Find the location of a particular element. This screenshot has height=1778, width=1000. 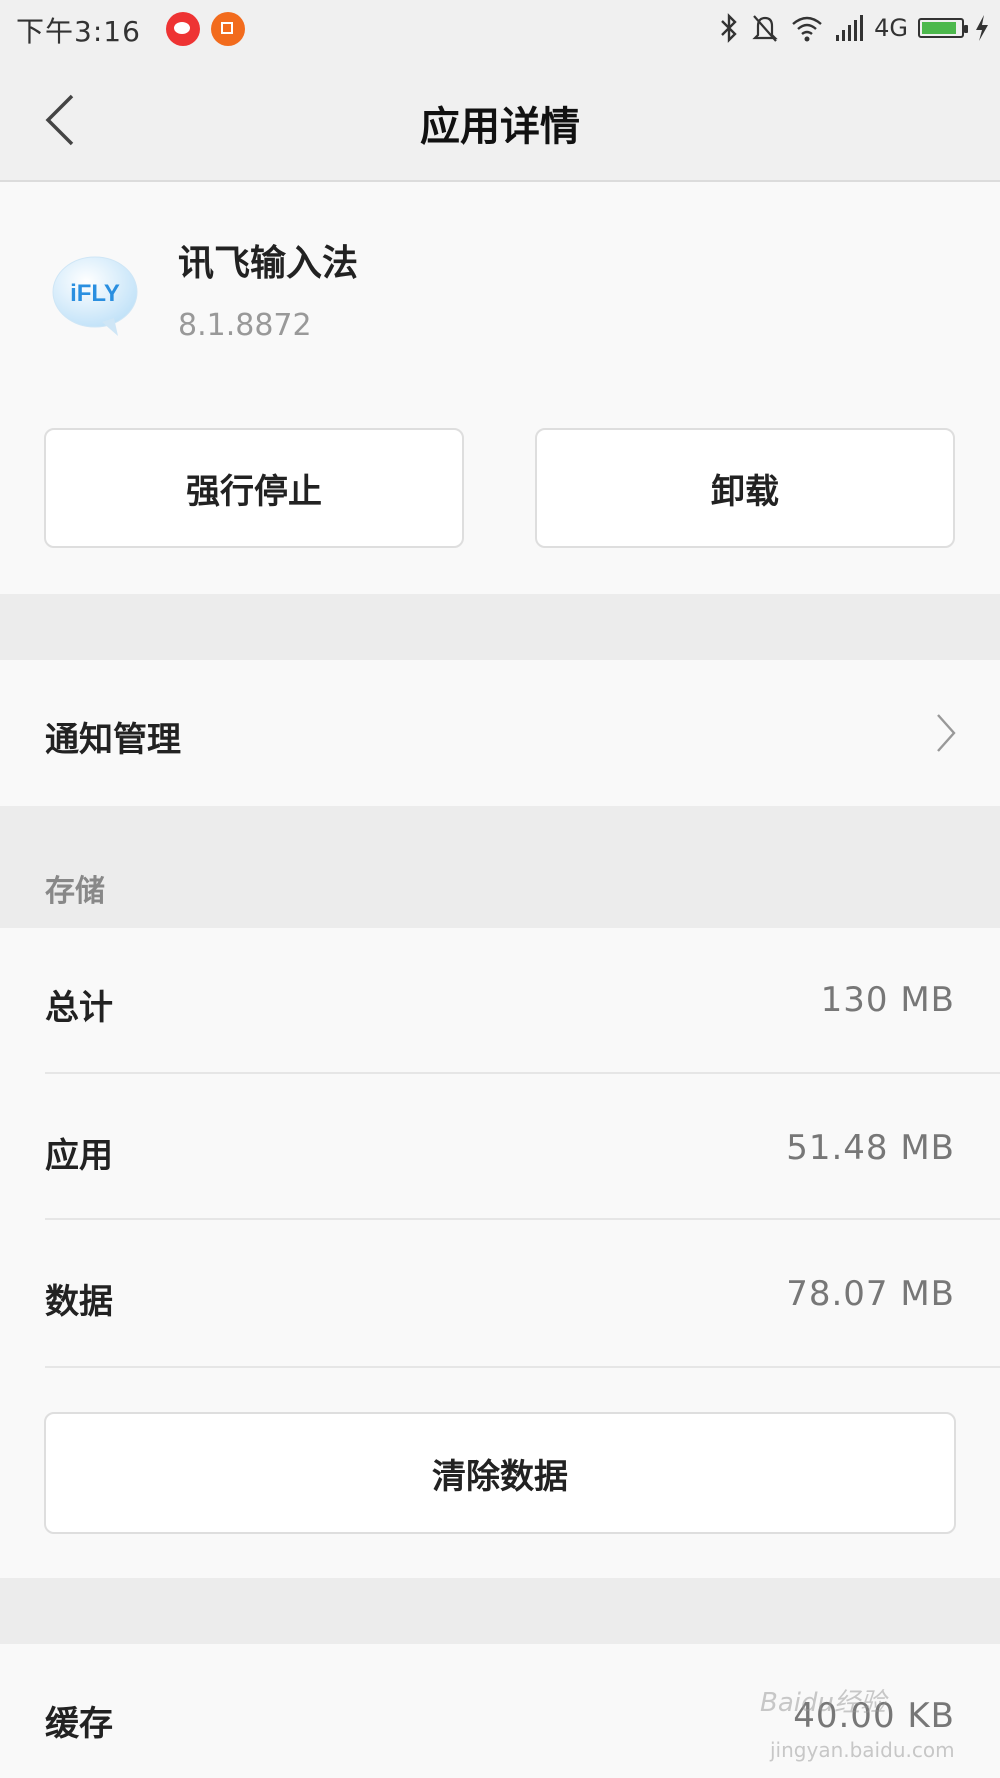

total-value: 130 MB is located at coordinates (887, 1000).